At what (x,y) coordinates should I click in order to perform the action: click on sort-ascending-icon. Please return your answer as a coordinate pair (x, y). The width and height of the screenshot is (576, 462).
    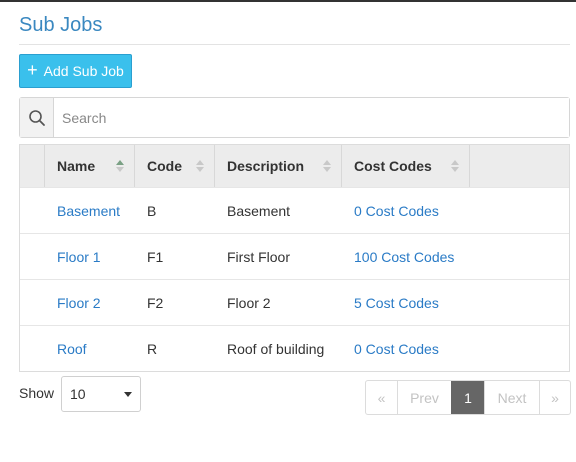
    Looking at the image, I should click on (120, 166).